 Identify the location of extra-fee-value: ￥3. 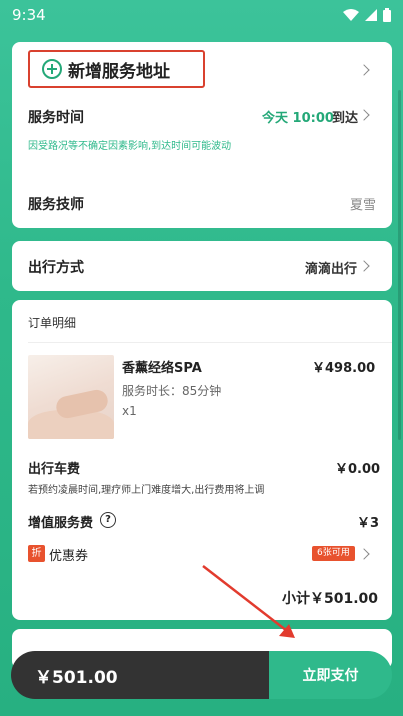
(368, 523).